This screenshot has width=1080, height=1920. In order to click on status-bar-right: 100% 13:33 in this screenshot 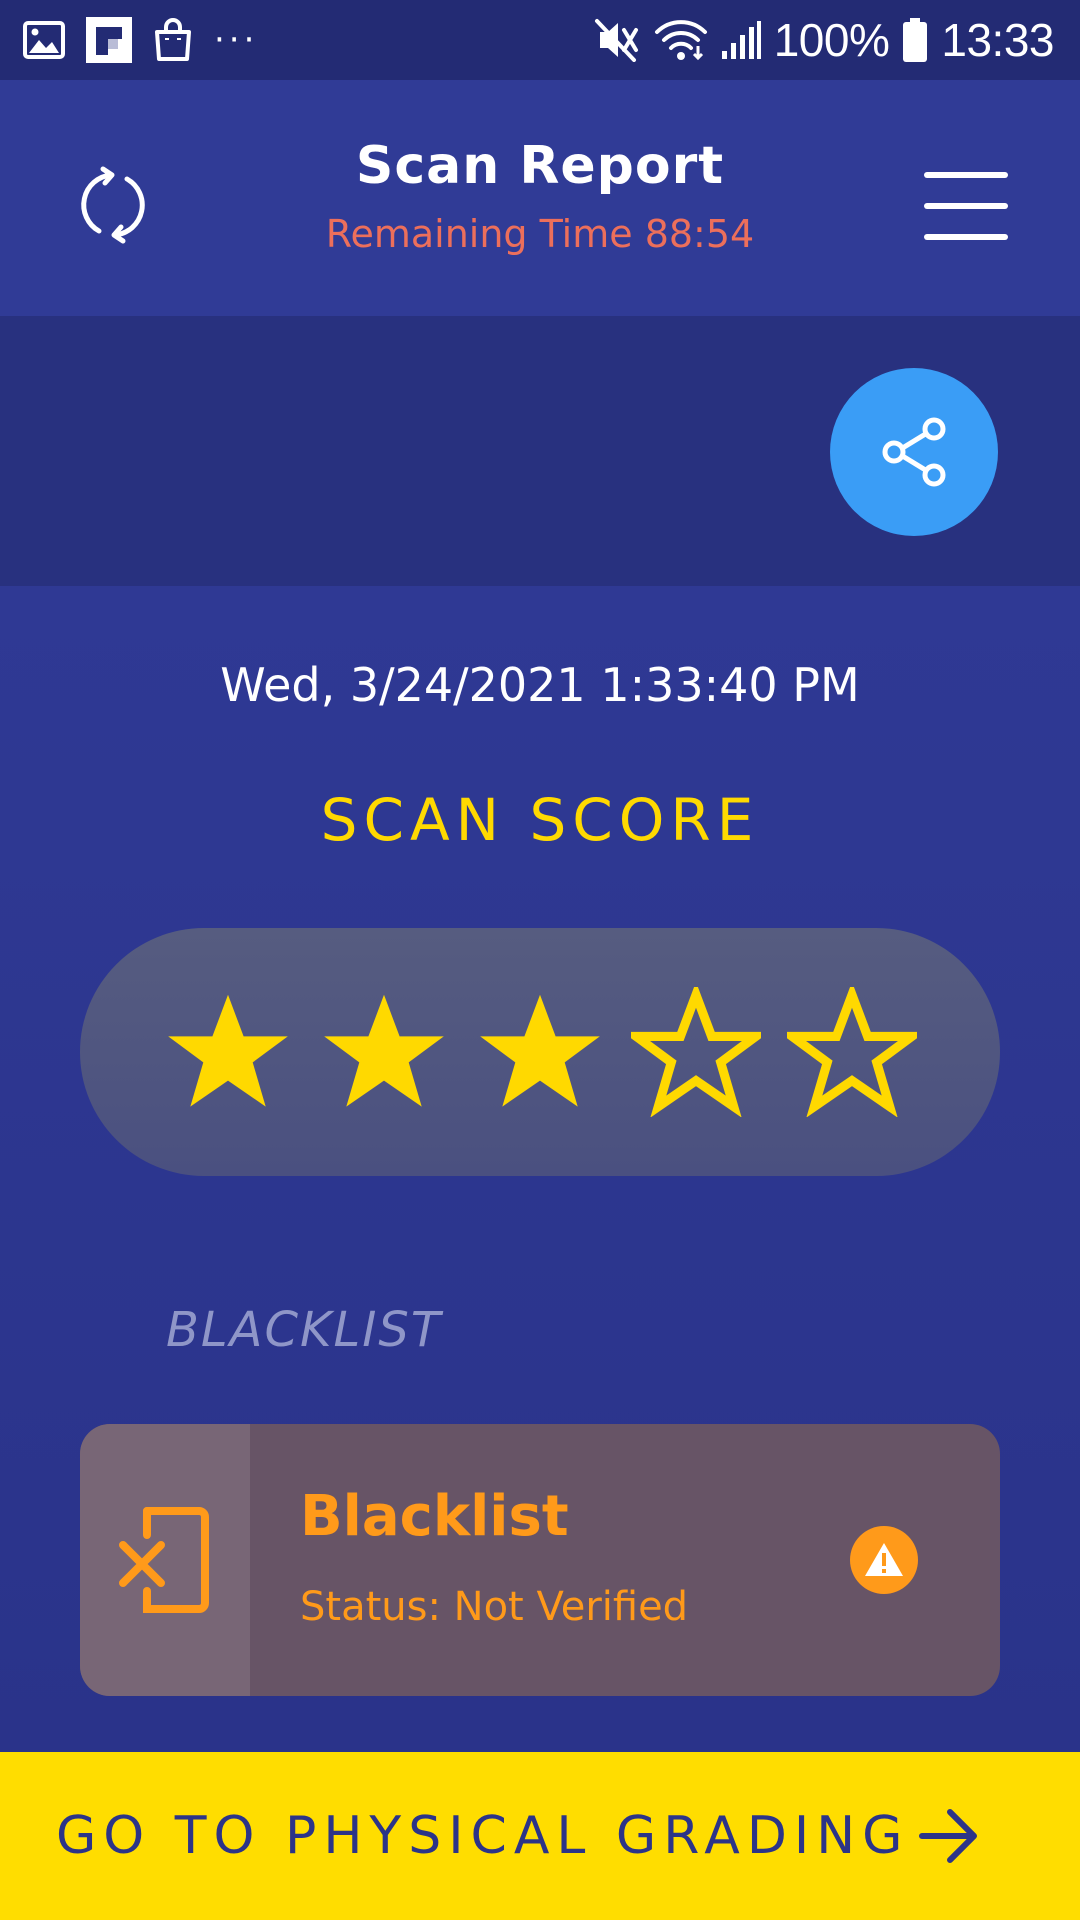, I will do `click(818, 40)`.